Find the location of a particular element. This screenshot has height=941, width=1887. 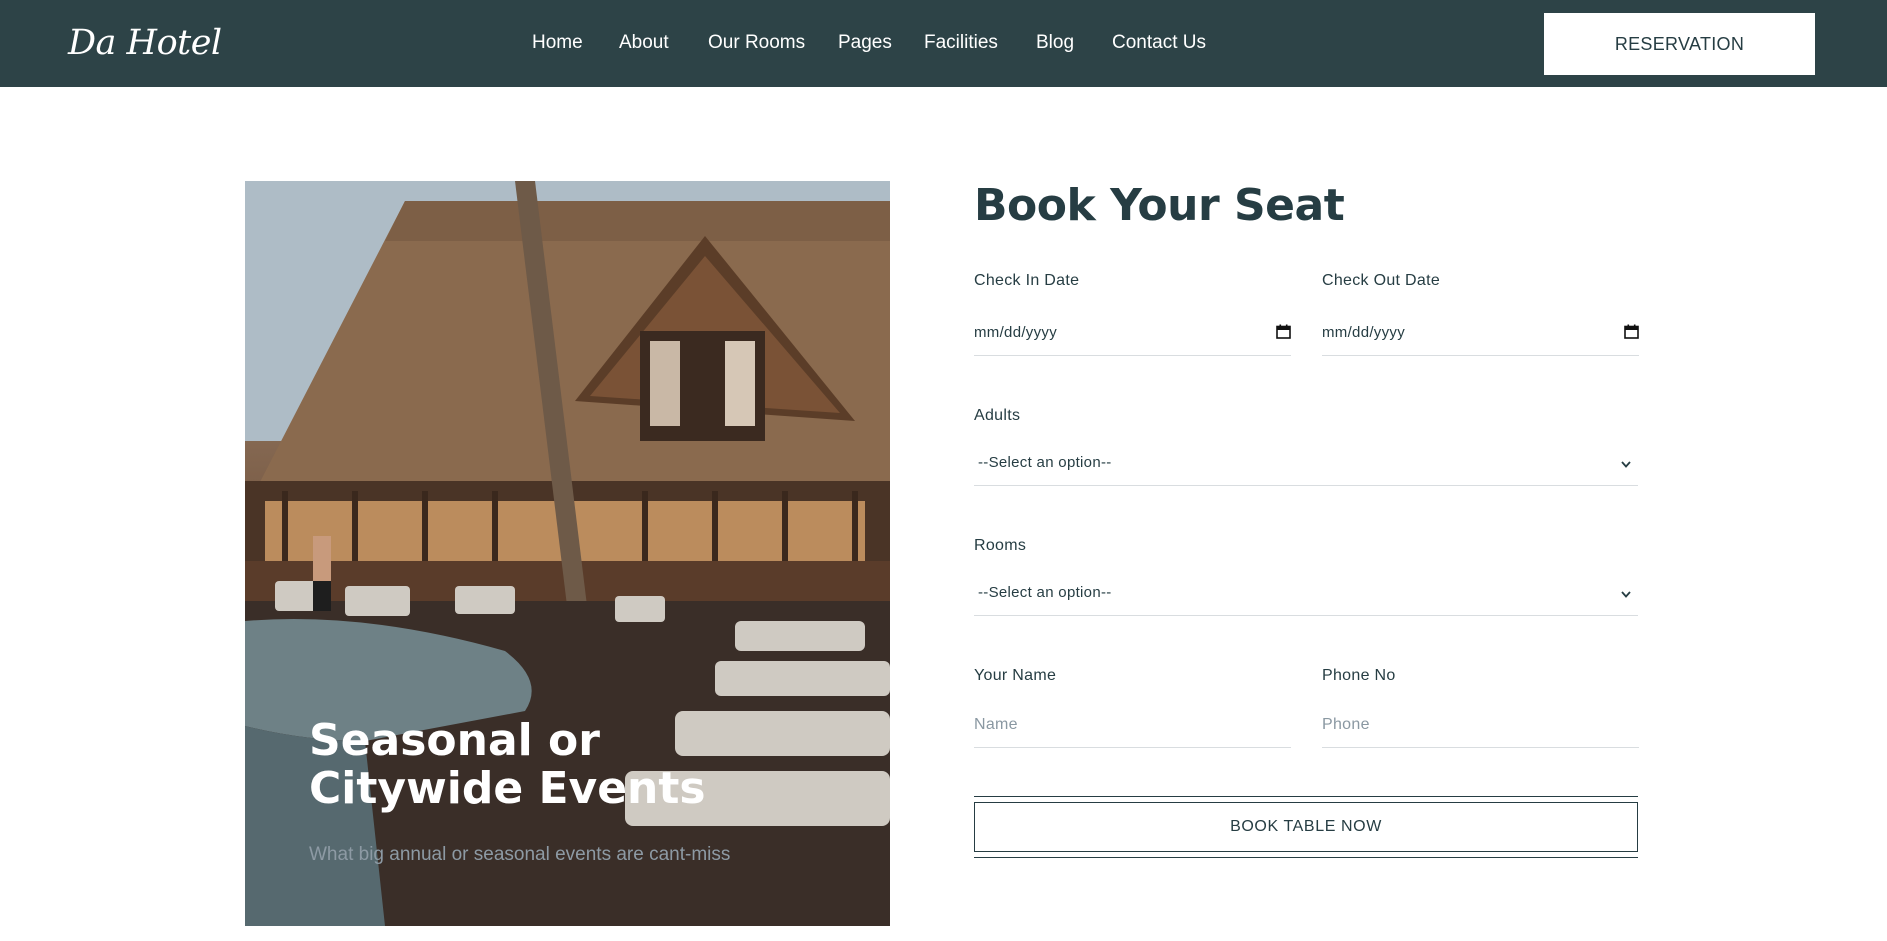

check-in-date-input: mm/dd/yyyy is located at coordinates (1132, 334).